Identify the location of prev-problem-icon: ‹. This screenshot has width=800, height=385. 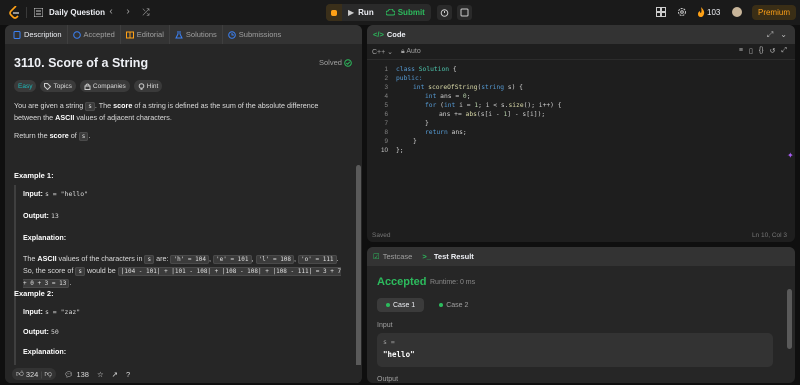
(111, 12).